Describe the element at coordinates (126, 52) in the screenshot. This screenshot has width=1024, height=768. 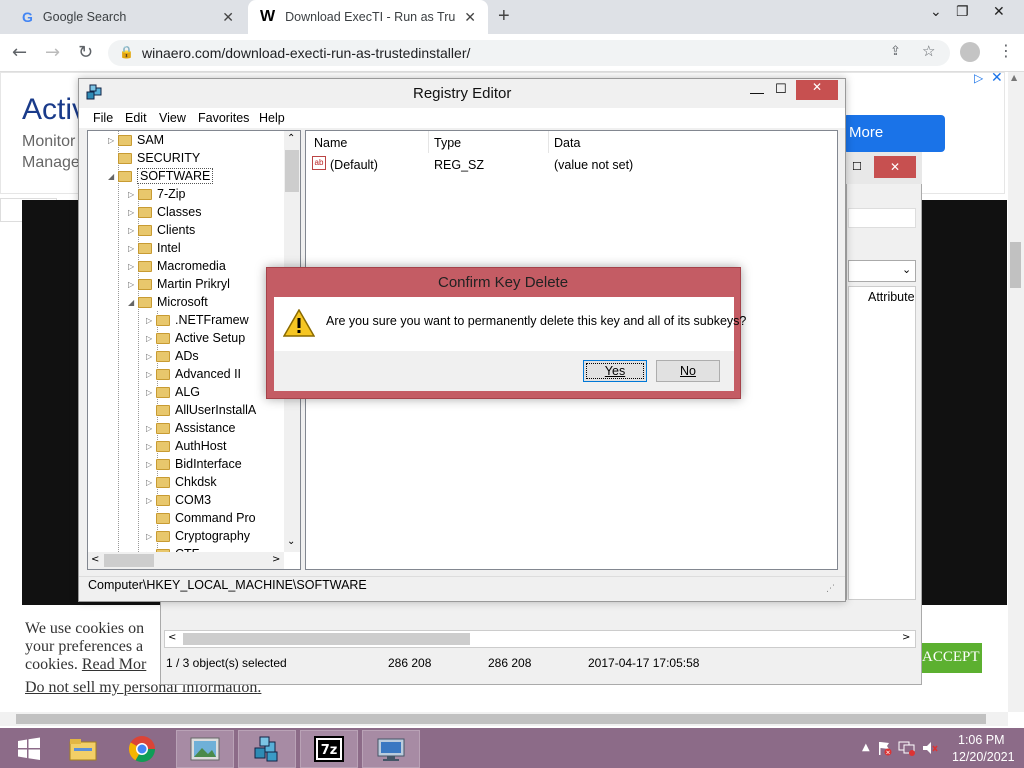
I see `lock-icon: 🔒` at that location.